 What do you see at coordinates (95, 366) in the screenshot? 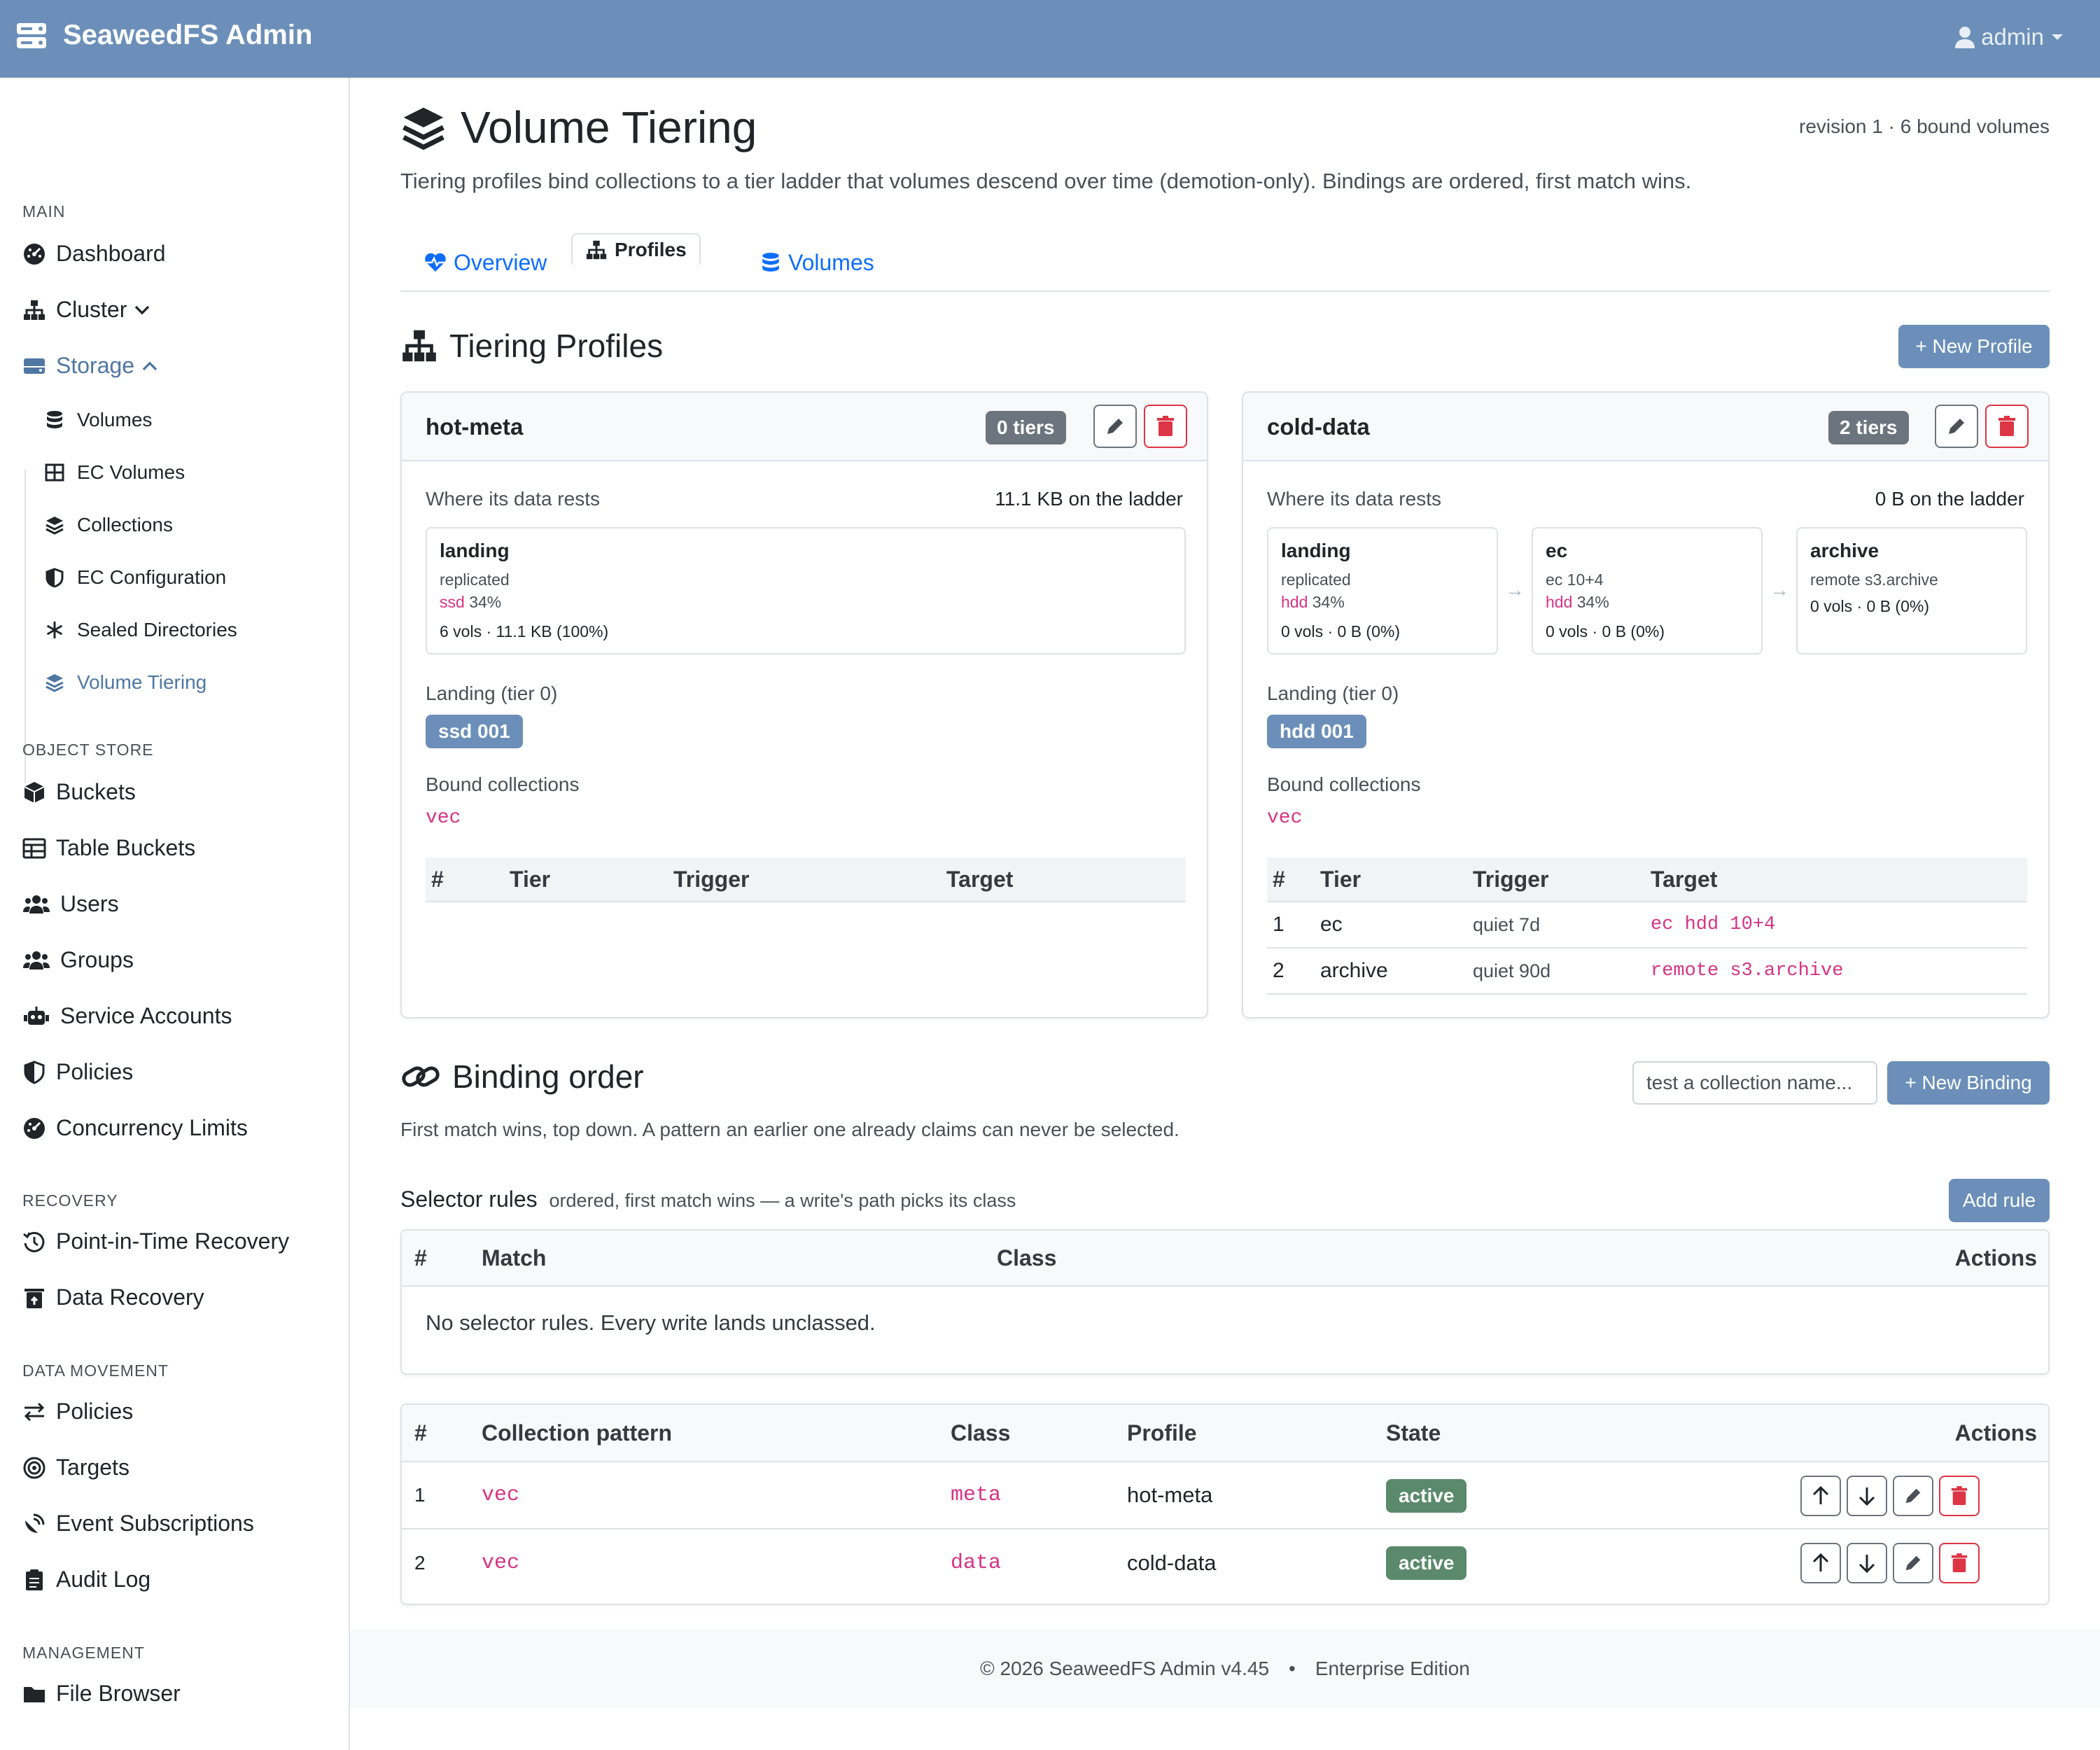
I see `sidebar-item-storage: Storage` at bounding box center [95, 366].